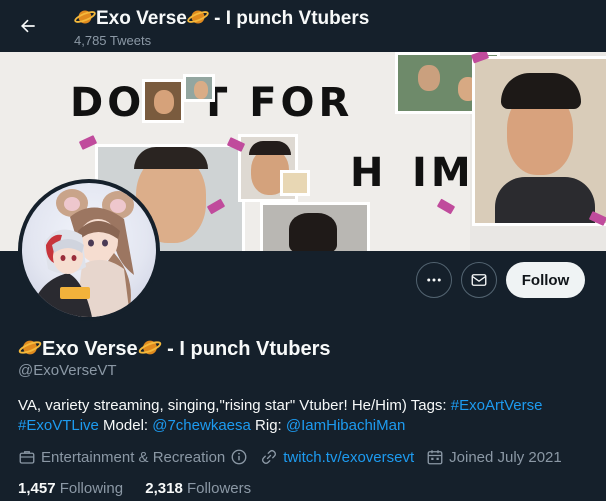  I want to click on category-label: Entertainment & Recreation, so click(133, 457).